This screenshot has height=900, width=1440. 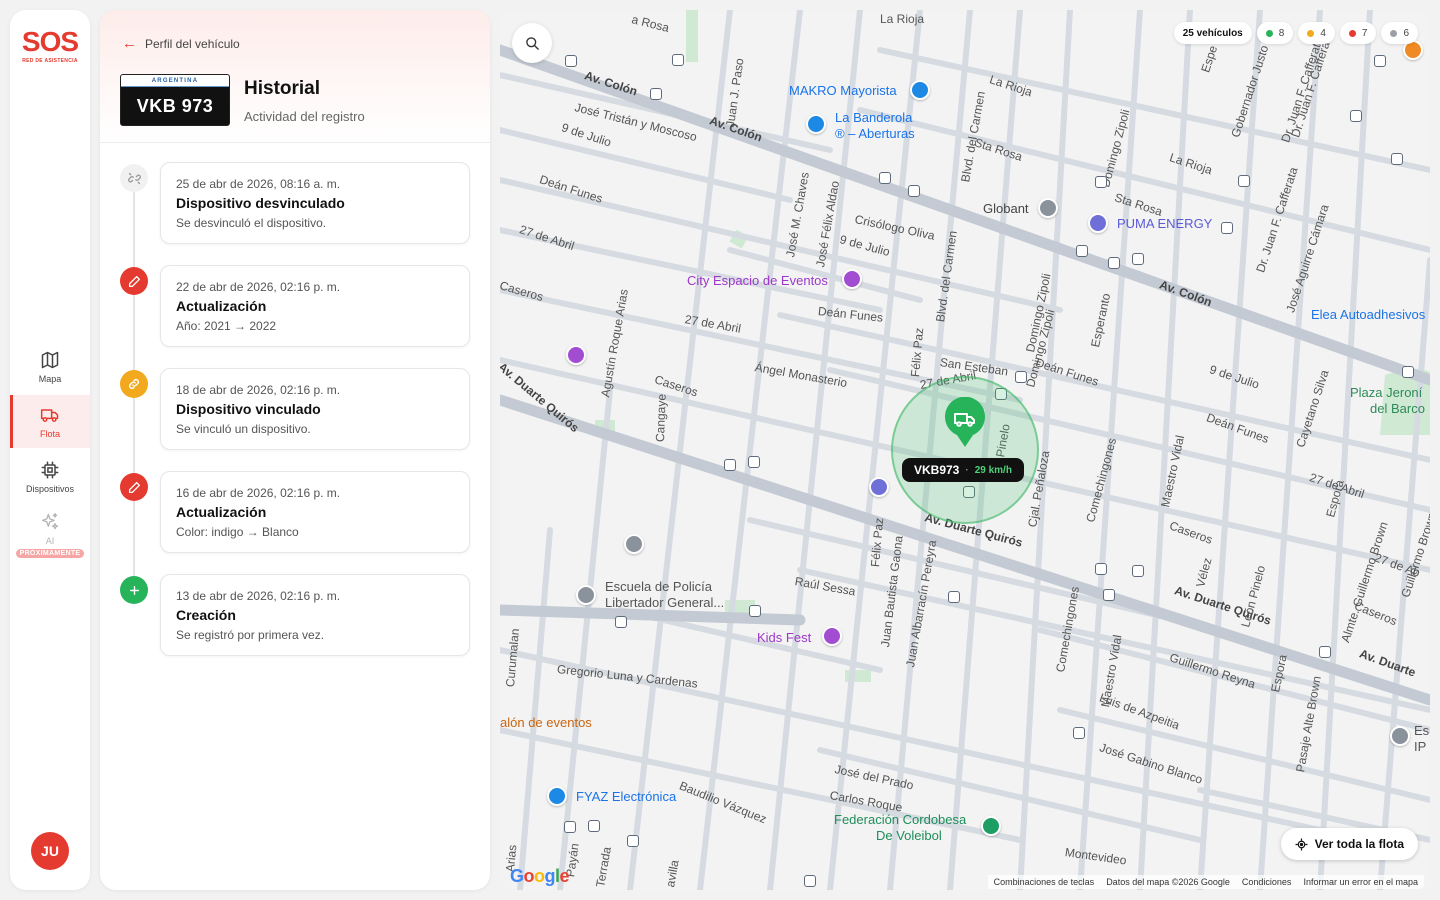 I want to click on nav-item-devices: Dispositivos, so click(x=50, y=476).